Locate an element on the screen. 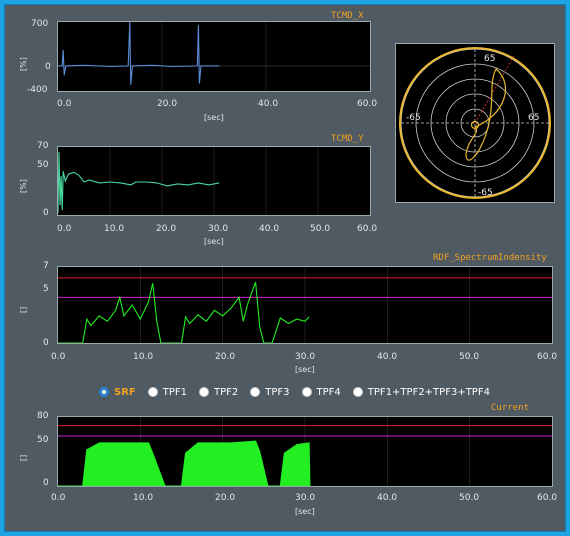 This screenshot has height=536, width=570. rdf-xtick-1: 10.0 is located at coordinates (143, 357).